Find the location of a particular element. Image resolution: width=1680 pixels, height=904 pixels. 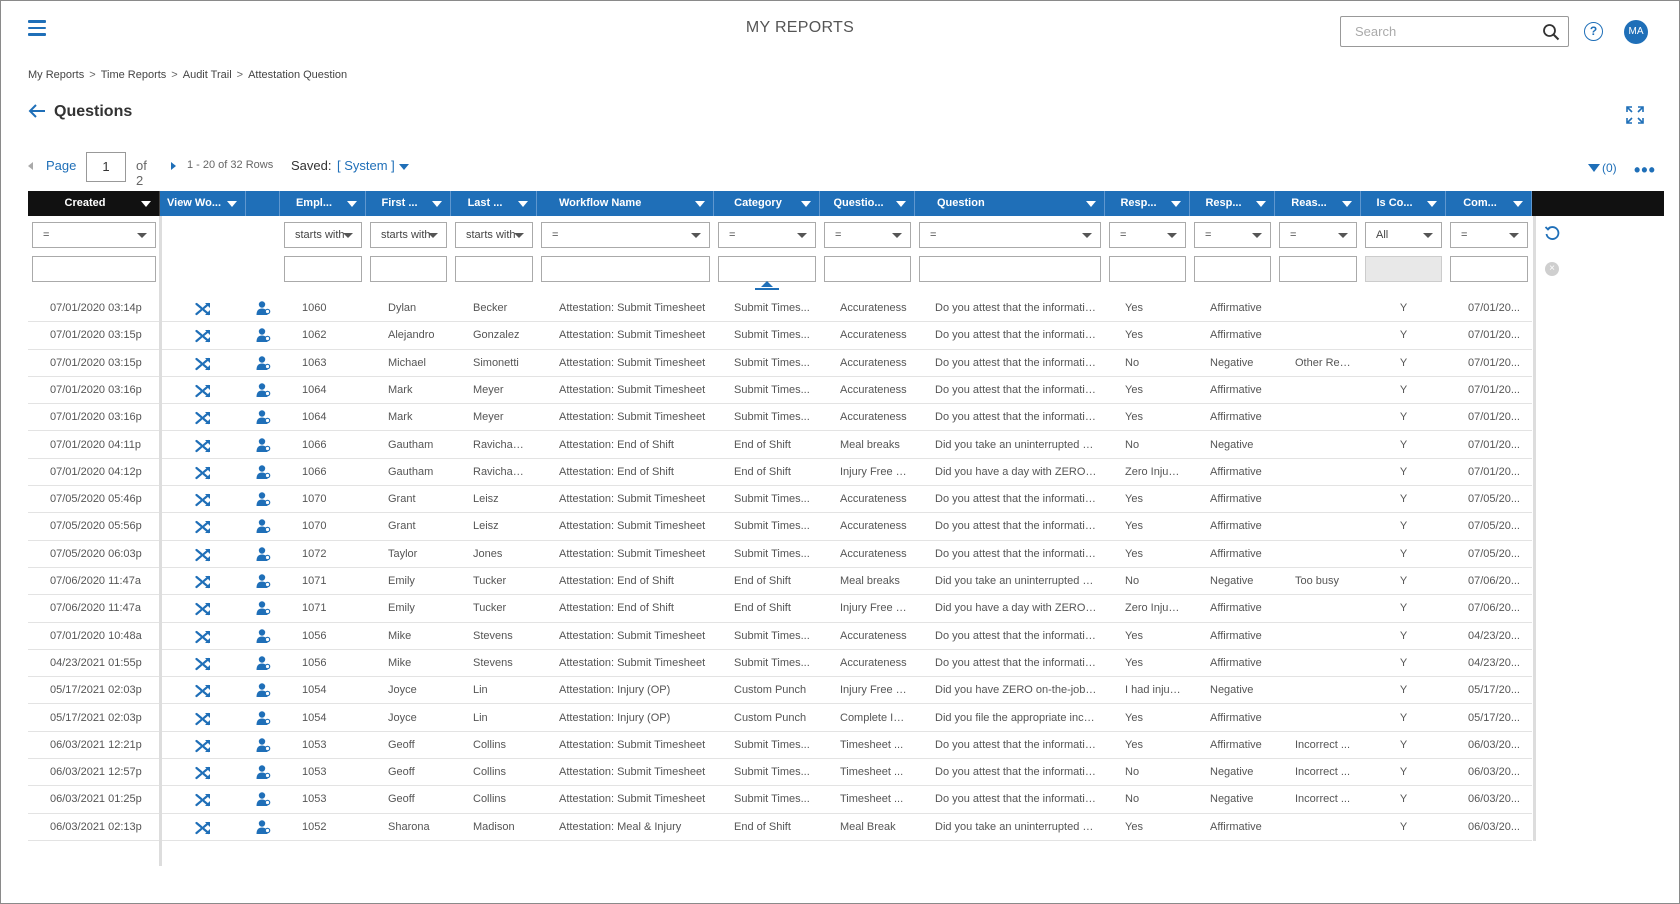

more-icon: ••• is located at coordinates (1645, 170).